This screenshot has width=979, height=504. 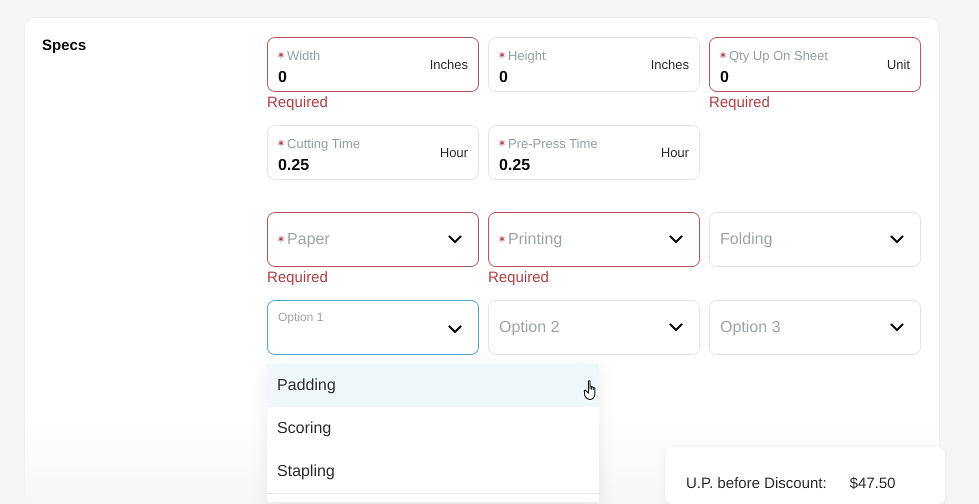 I want to click on menu-option: Padding, so click(x=433, y=385).